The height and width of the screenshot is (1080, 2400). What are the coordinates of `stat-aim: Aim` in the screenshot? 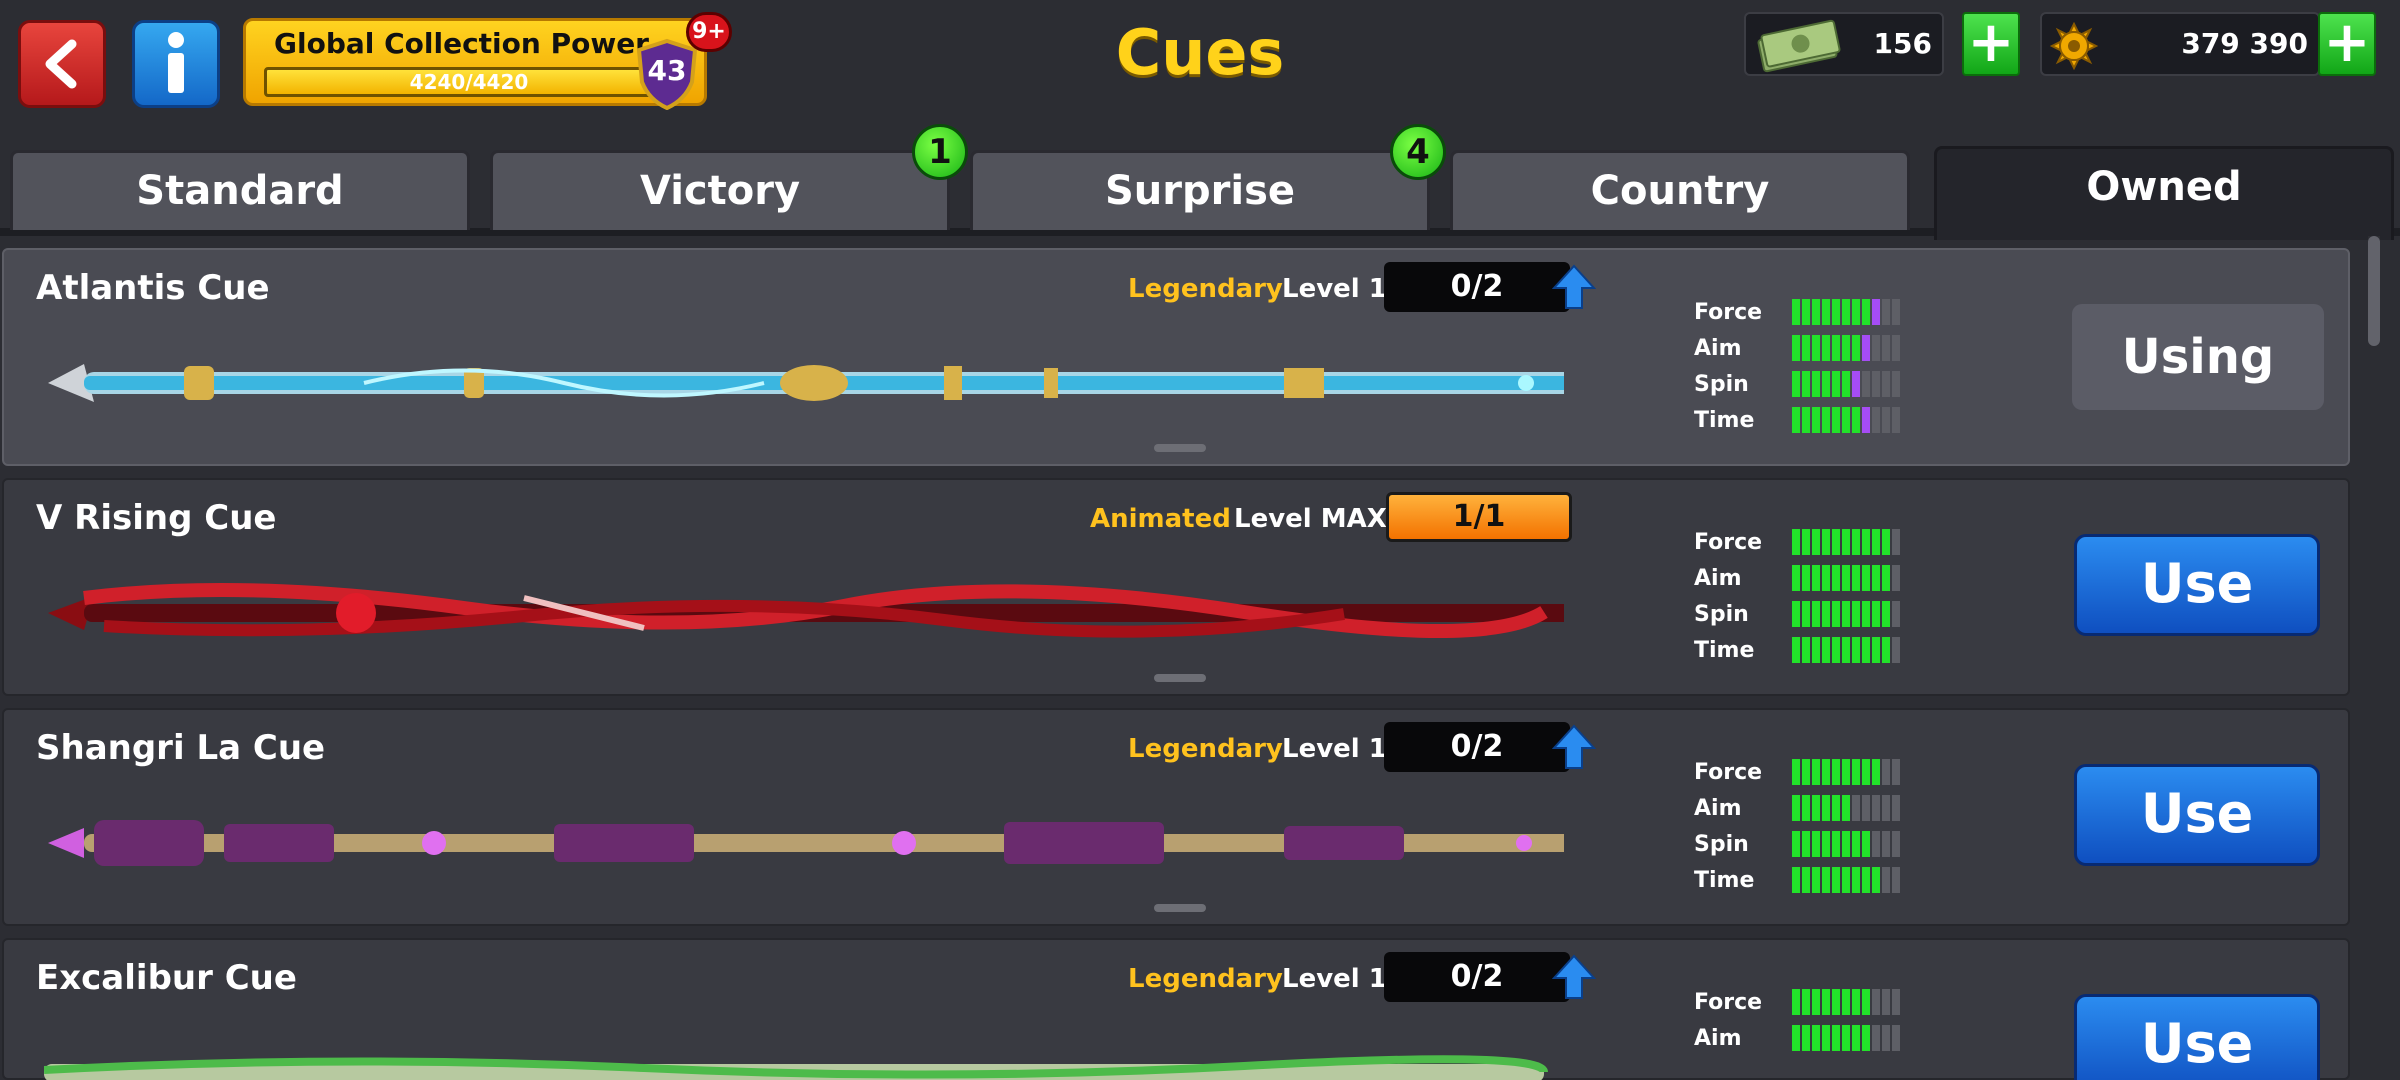 It's located at (1814, 578).